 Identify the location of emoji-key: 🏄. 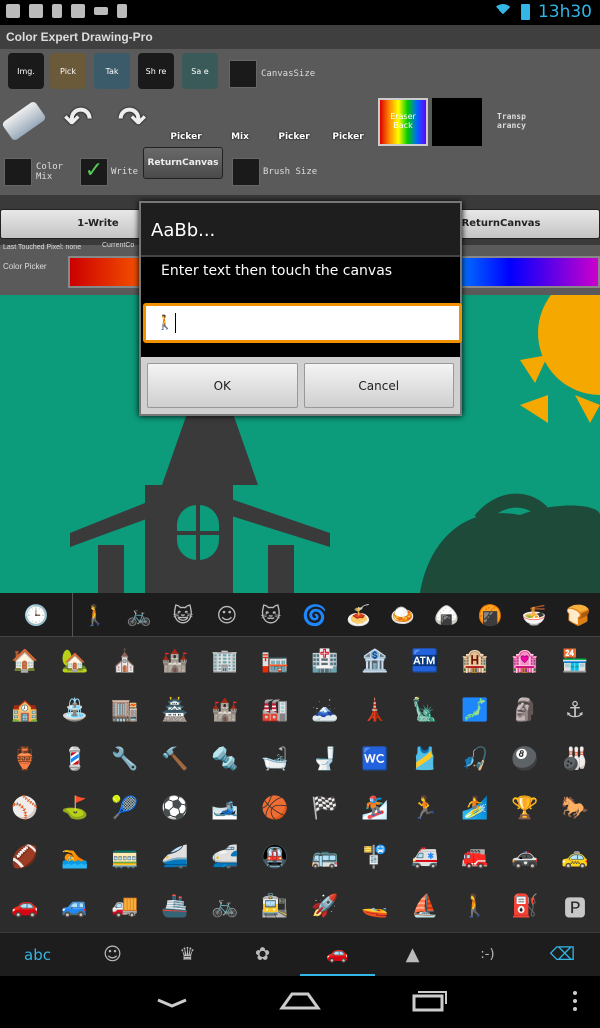
(475, 808).